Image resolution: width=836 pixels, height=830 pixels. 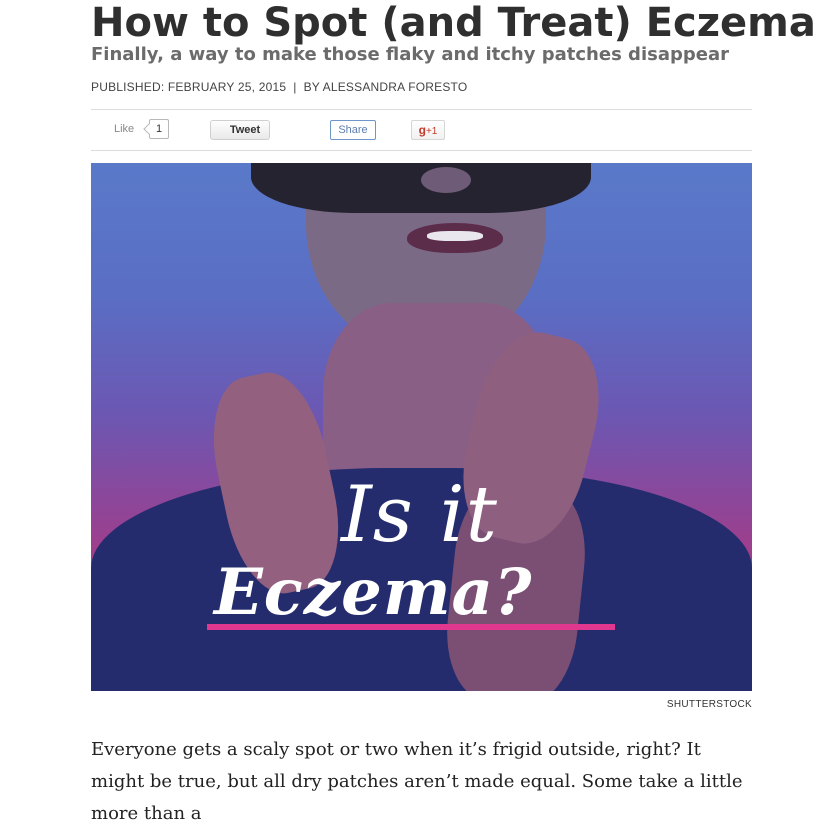 I want to click on google-plus-icon: g, so click(x=422, y=130).